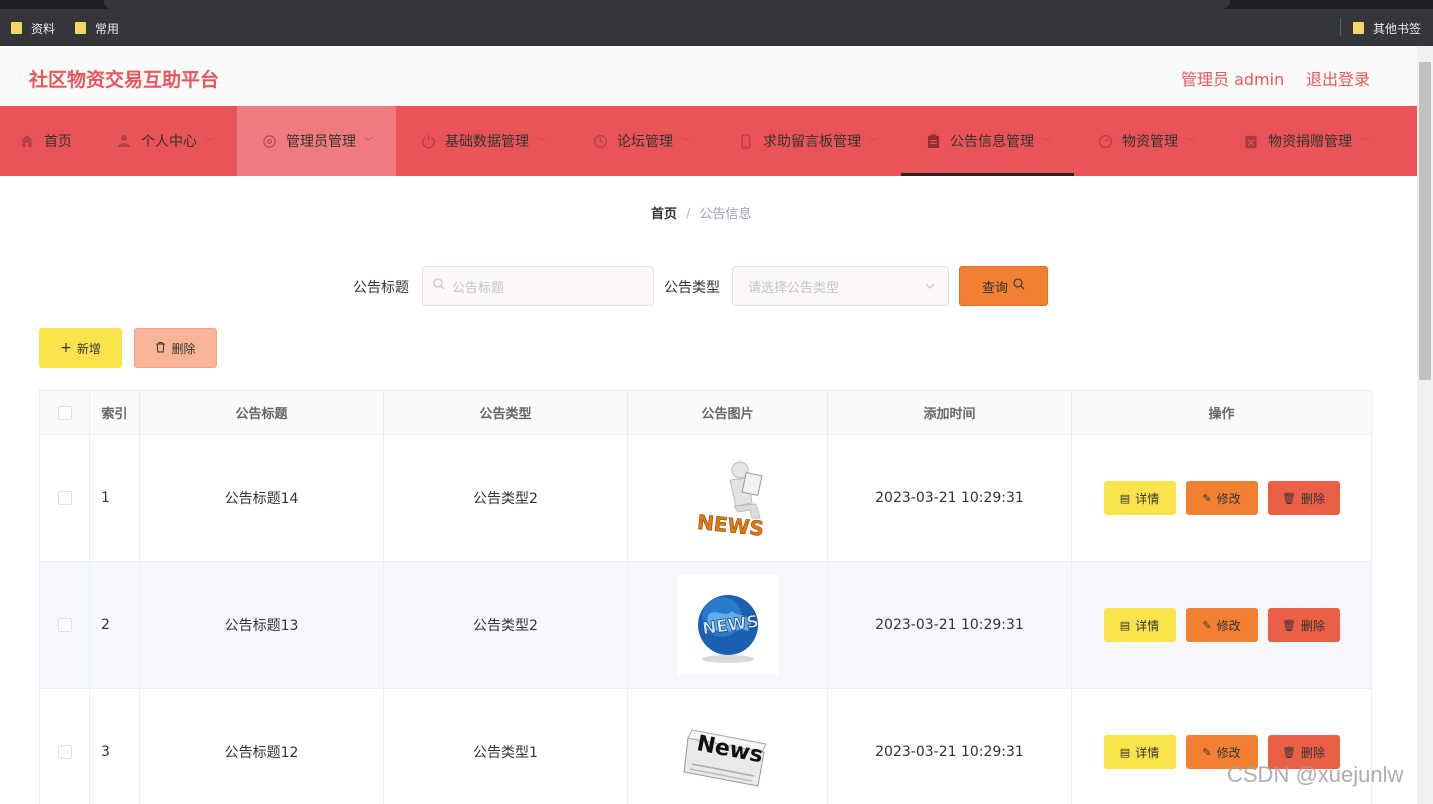  Describe the element at coordinates (812, 142) in the screenshot. I see `nav-label: 求助留言板管理` at that location.